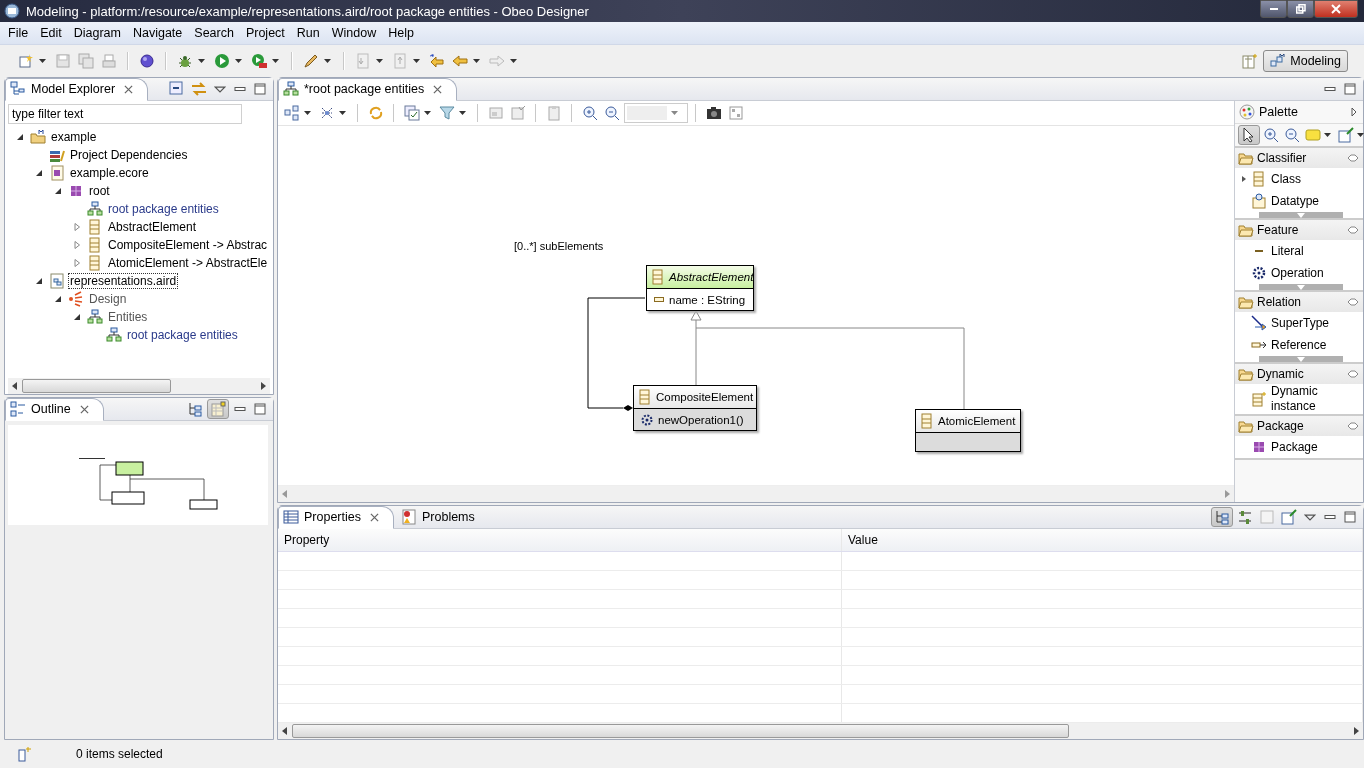  What do you see at coordinates (188, 263) in the screenshot?
I see `tree-item: AtomicElement -> AbstractEle` at bounding box center [188, 263].